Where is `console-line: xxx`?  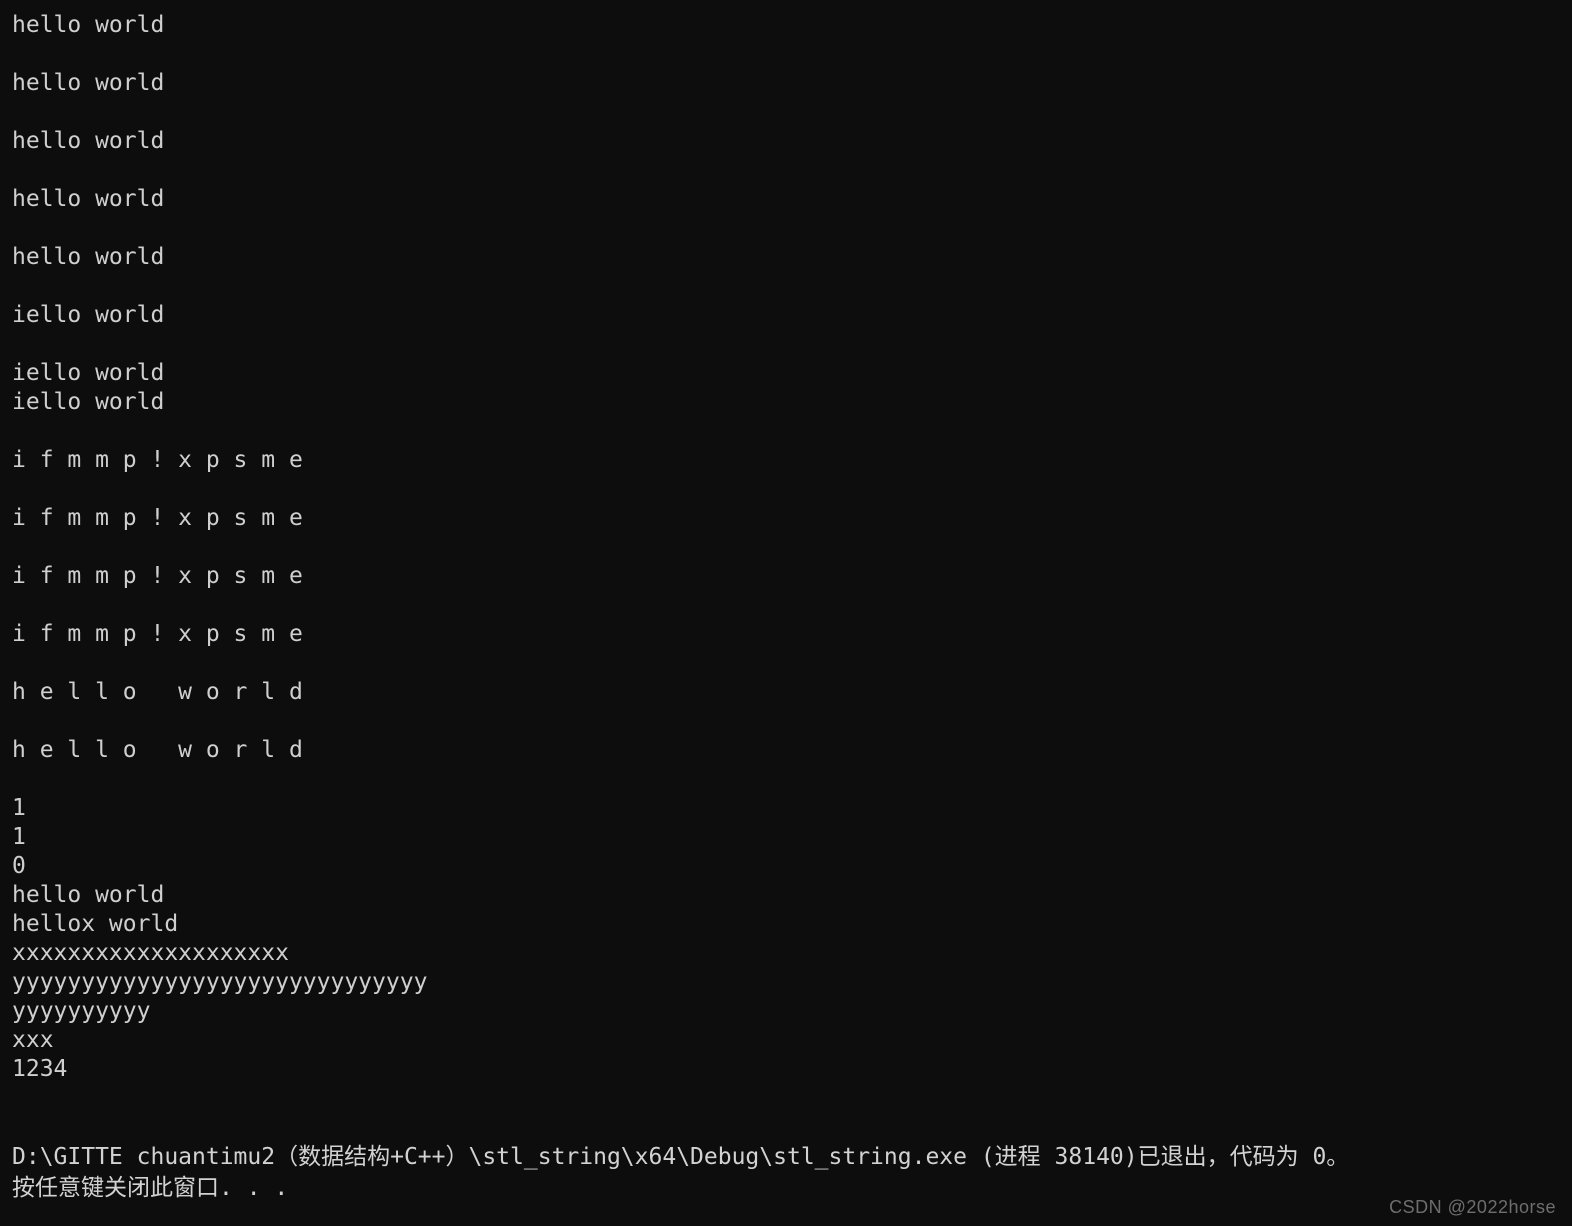 console-line: xxx is located at coordinates (33, 1040).